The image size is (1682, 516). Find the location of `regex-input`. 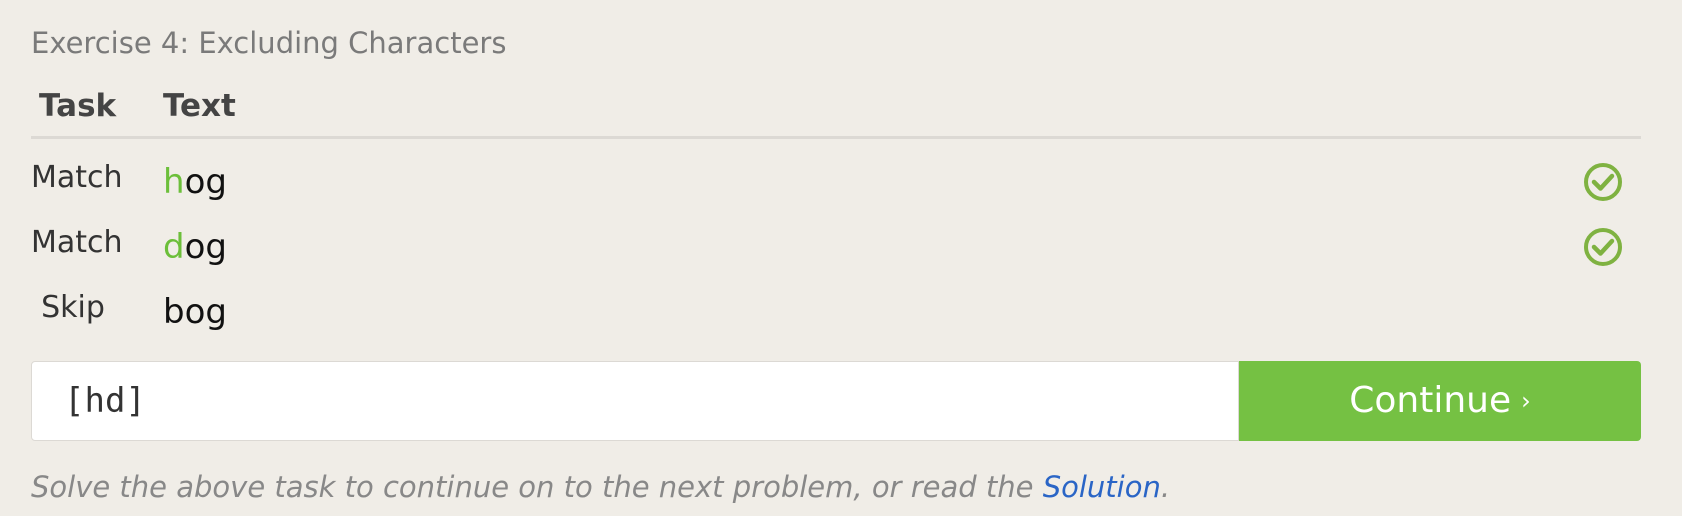

regex-input is located at coordinates (635, 401).